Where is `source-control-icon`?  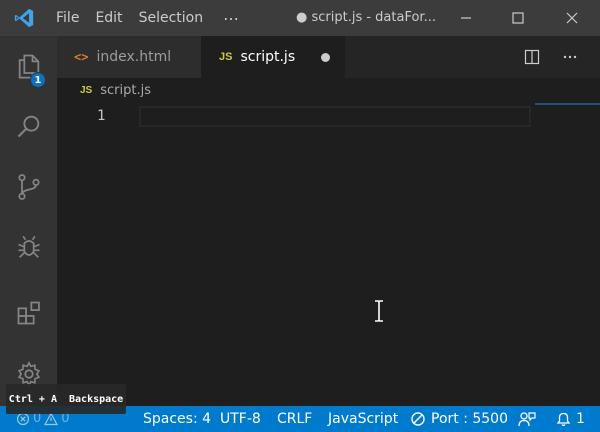 source-control-icon is located at coordinates (28, 187).